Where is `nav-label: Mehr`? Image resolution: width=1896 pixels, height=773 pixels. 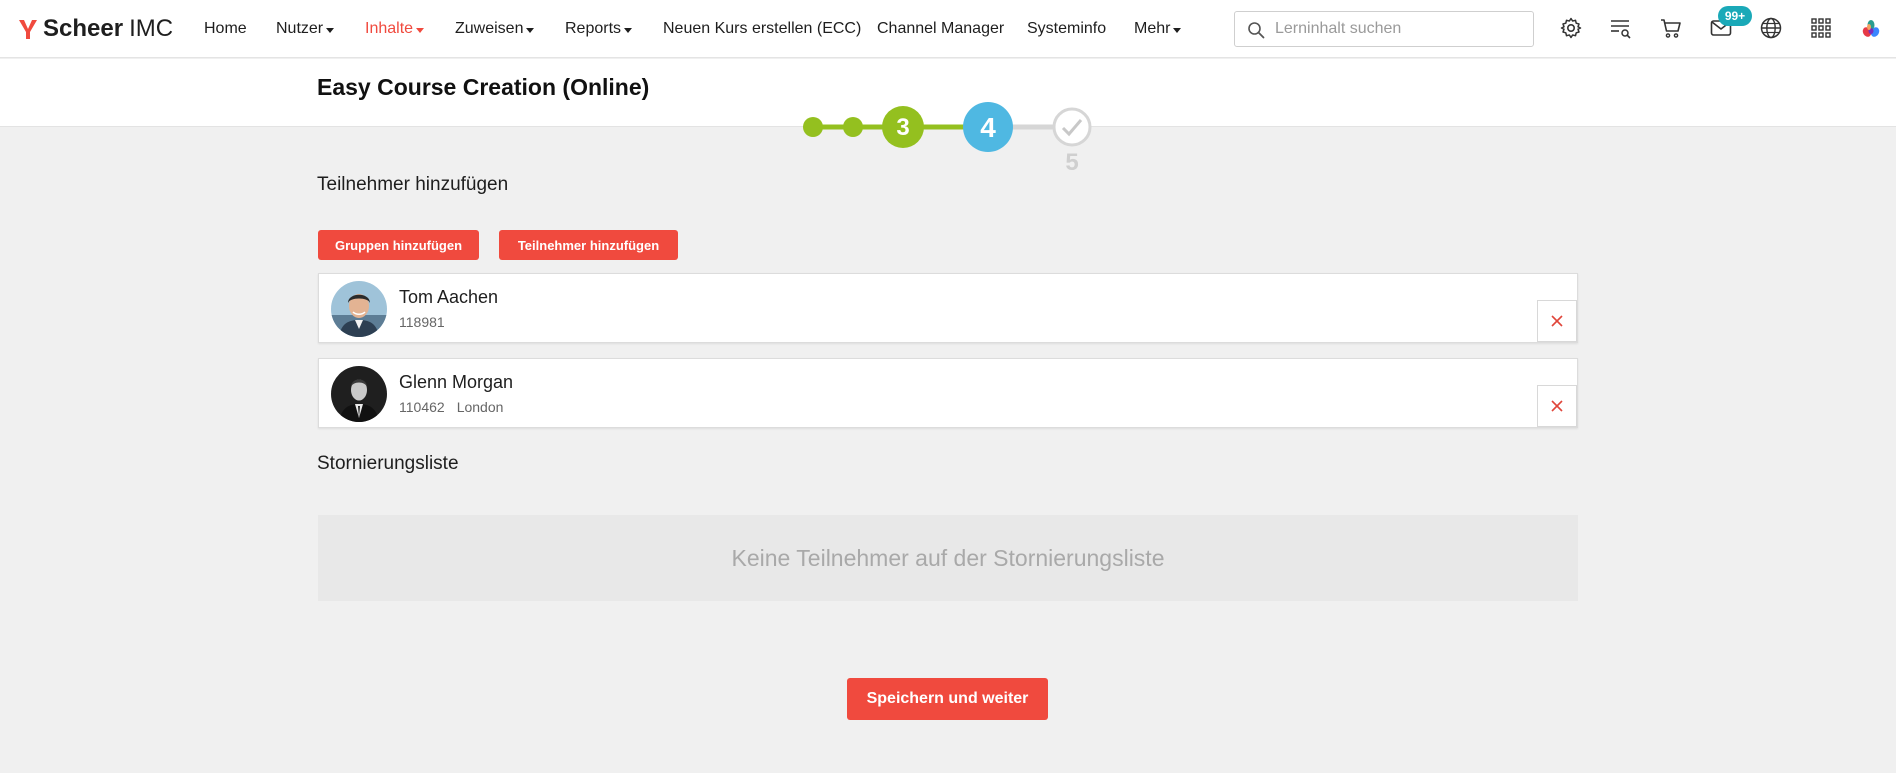
nav-label: Mehr is located at coordinates (1152, 28).